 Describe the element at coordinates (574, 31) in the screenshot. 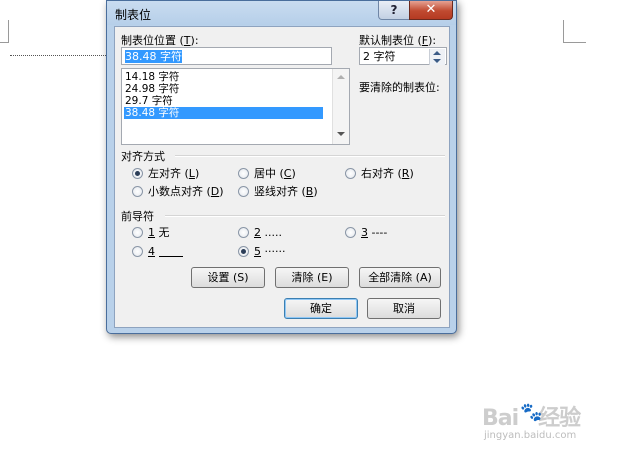

I see `page-margin-mark-right` at that location.